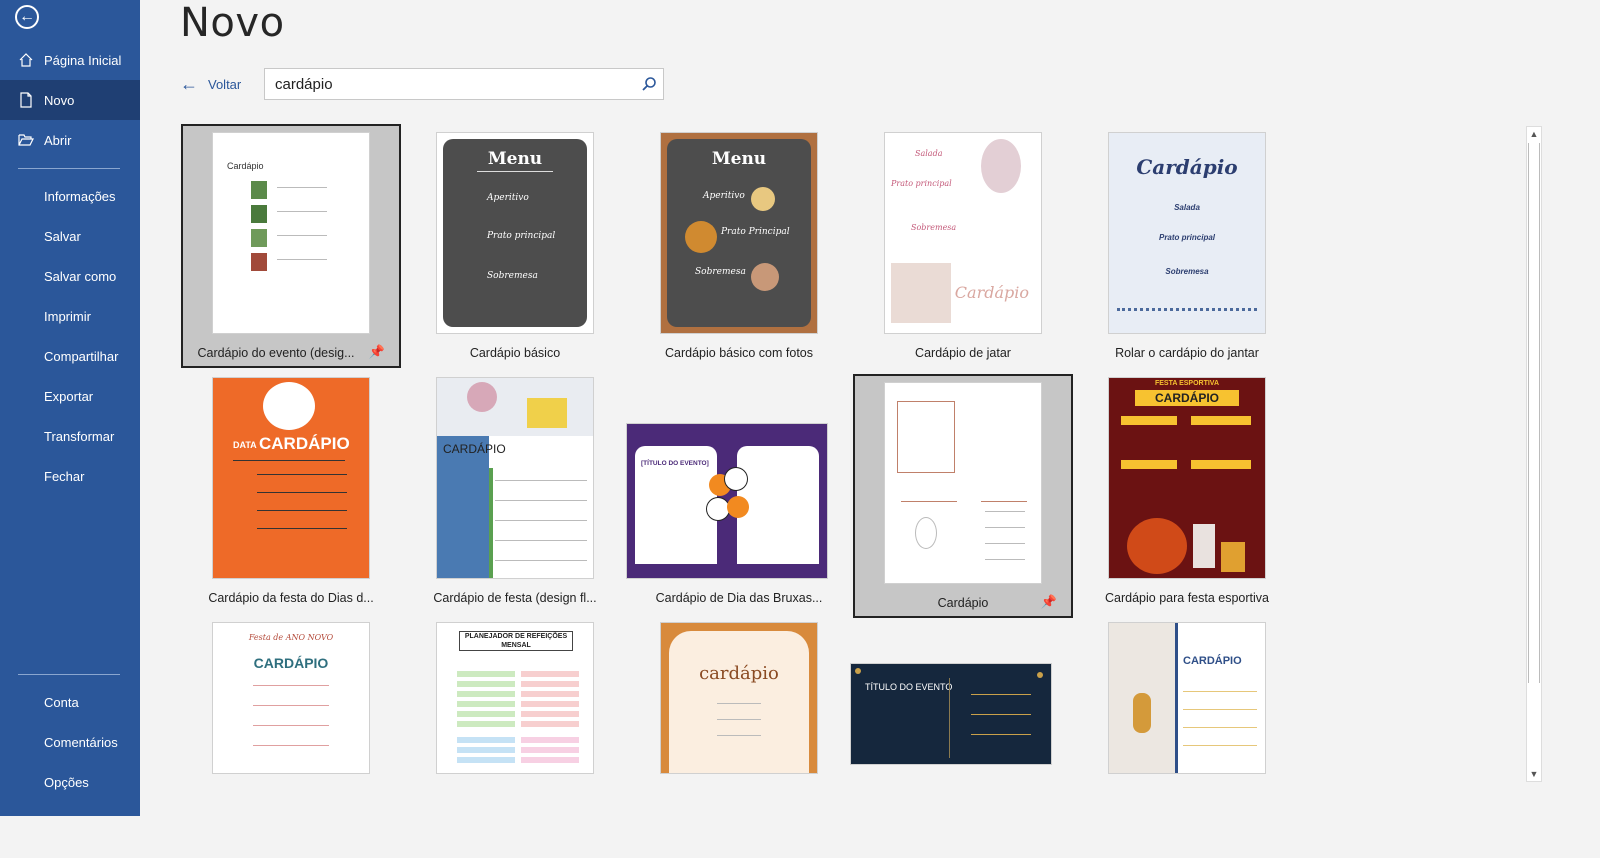  What do you see at coordinates (450, 84) in the screenshot?
I see `search-input` at bounding box center [450, 84].